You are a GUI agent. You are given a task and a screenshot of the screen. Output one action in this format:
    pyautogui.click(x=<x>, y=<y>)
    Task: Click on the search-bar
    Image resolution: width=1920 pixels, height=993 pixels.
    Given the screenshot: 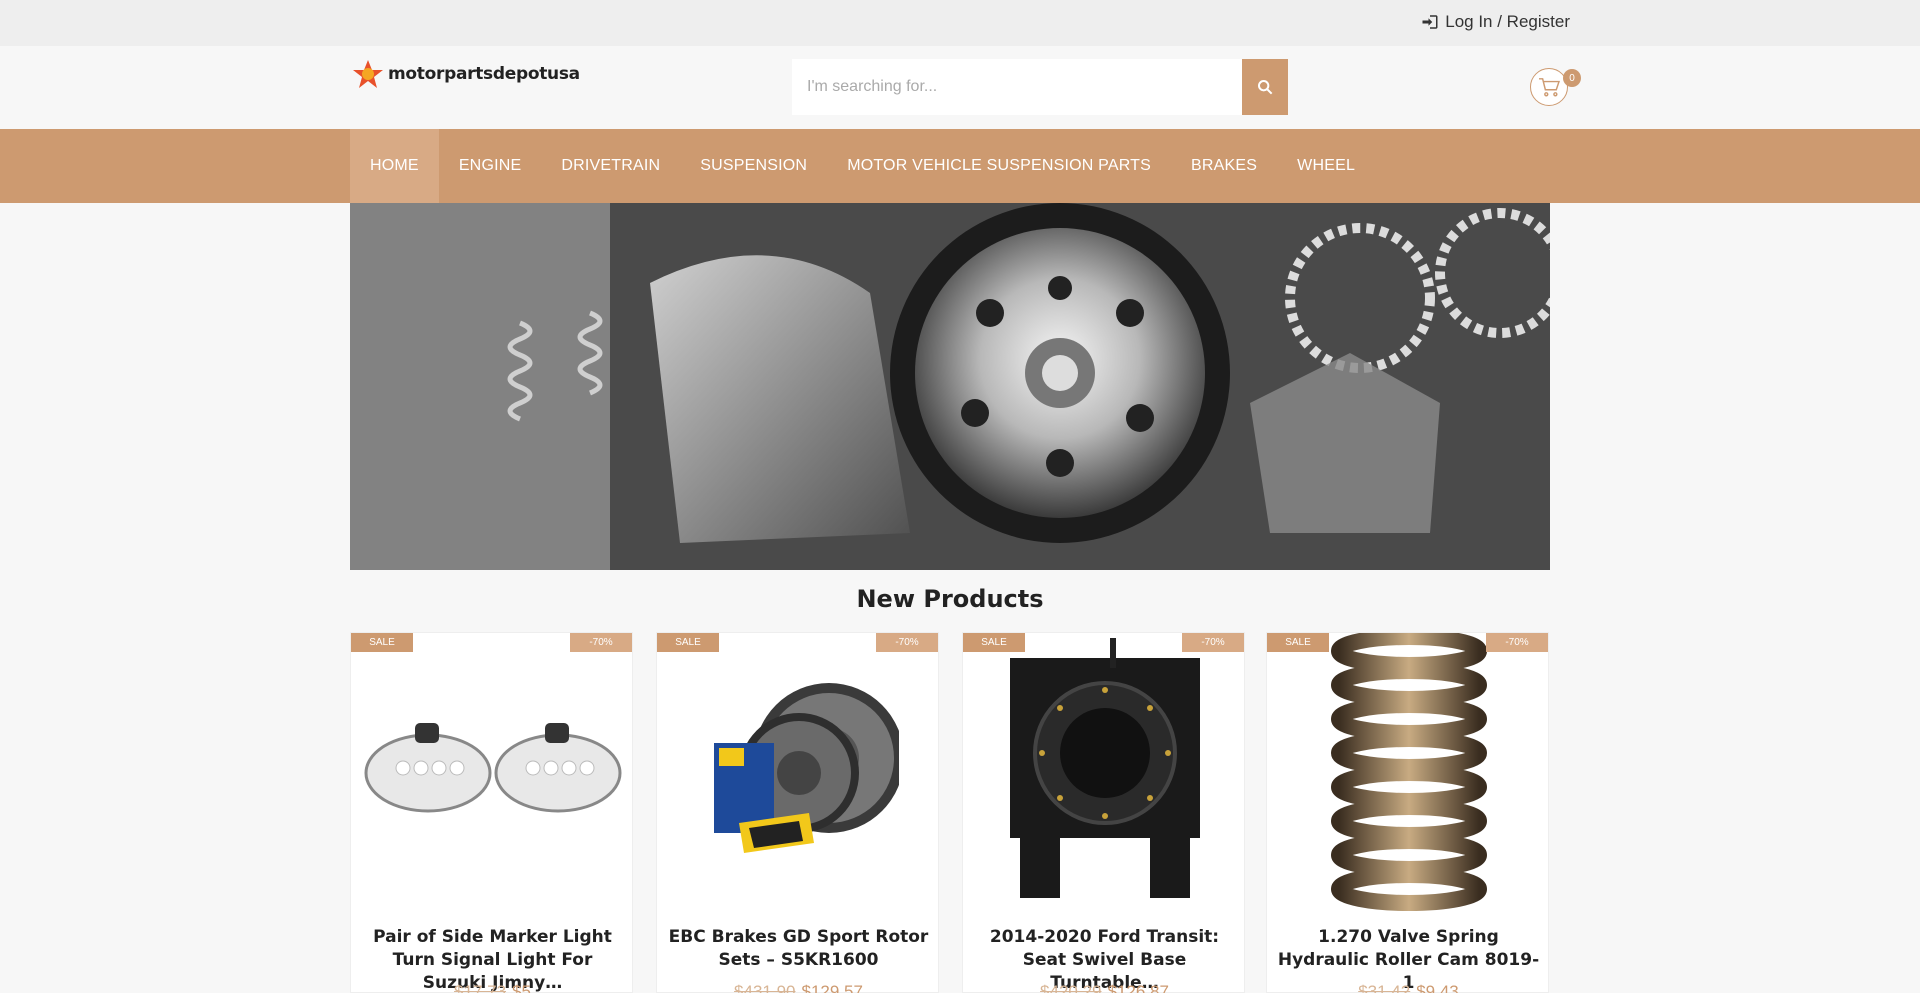 What is the action you would take?
    pyautogui.click(x=1040, y=87)
    